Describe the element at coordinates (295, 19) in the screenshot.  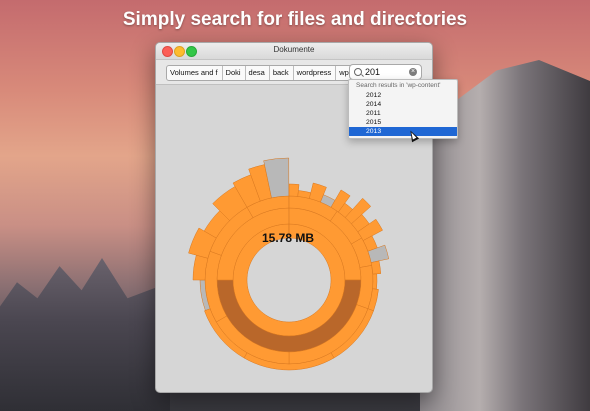
I see `headline: Simply search for files and directories` at that location.